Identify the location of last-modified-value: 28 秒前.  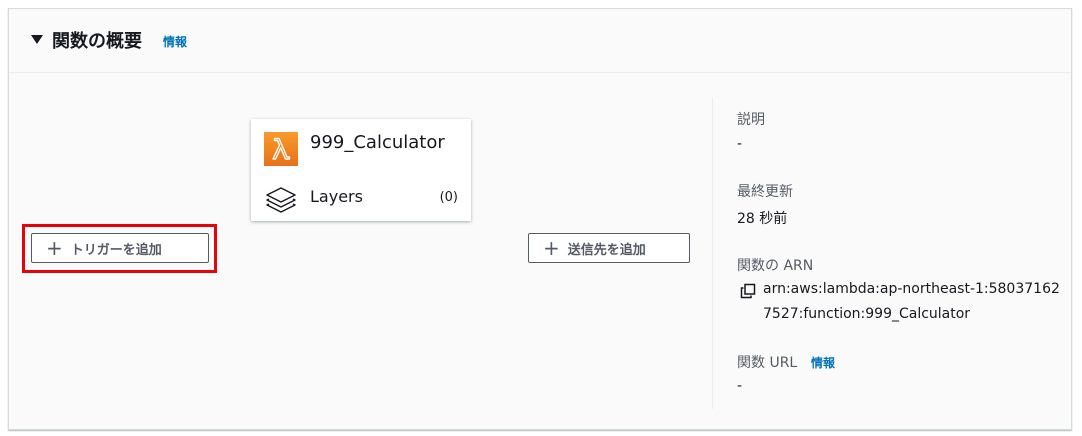
(762, 219).